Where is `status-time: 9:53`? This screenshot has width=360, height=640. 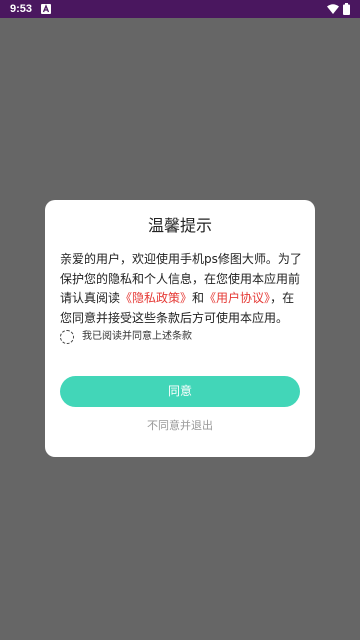 status-time: 9:53 is located at coordinates (21, 9).